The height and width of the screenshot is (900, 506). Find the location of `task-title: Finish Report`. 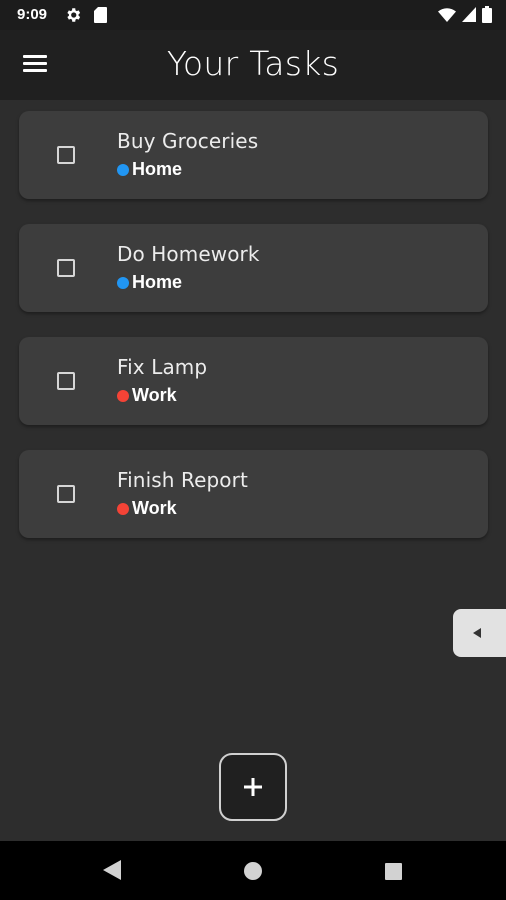

task-title: Finish Report is located at coordinates (182, 480).